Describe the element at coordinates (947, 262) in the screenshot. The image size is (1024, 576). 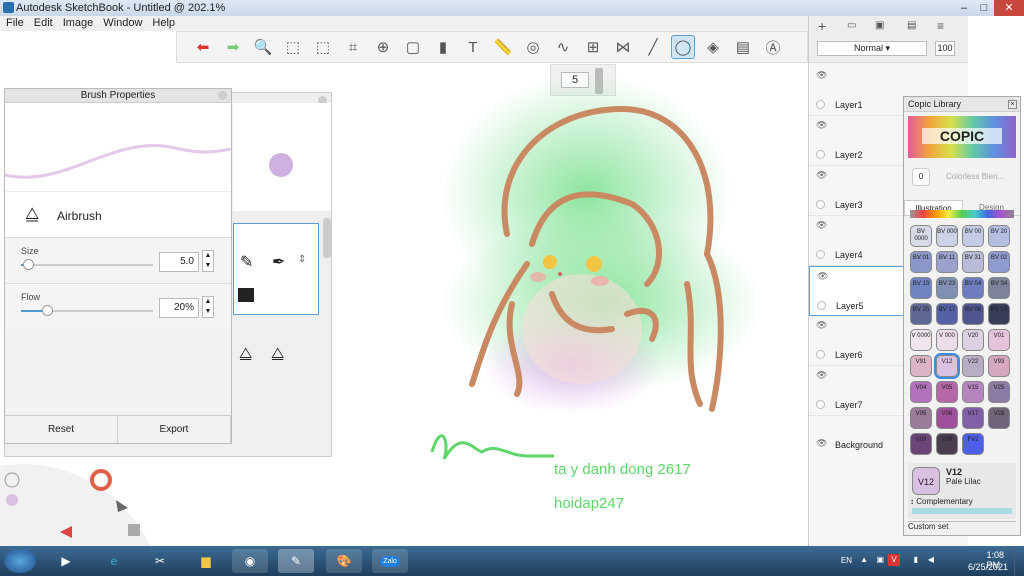
I see `color-swatch: BV 11` at that location.